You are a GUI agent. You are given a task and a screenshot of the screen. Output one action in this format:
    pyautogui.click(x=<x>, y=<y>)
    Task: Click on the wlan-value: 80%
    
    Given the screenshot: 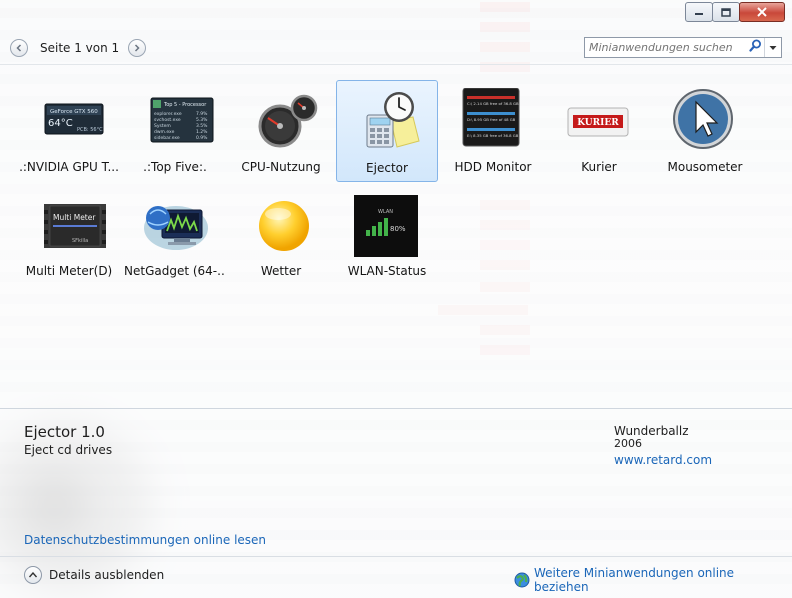 What is the action you would take?
    pyautogui.click(x=398, y=229)
    